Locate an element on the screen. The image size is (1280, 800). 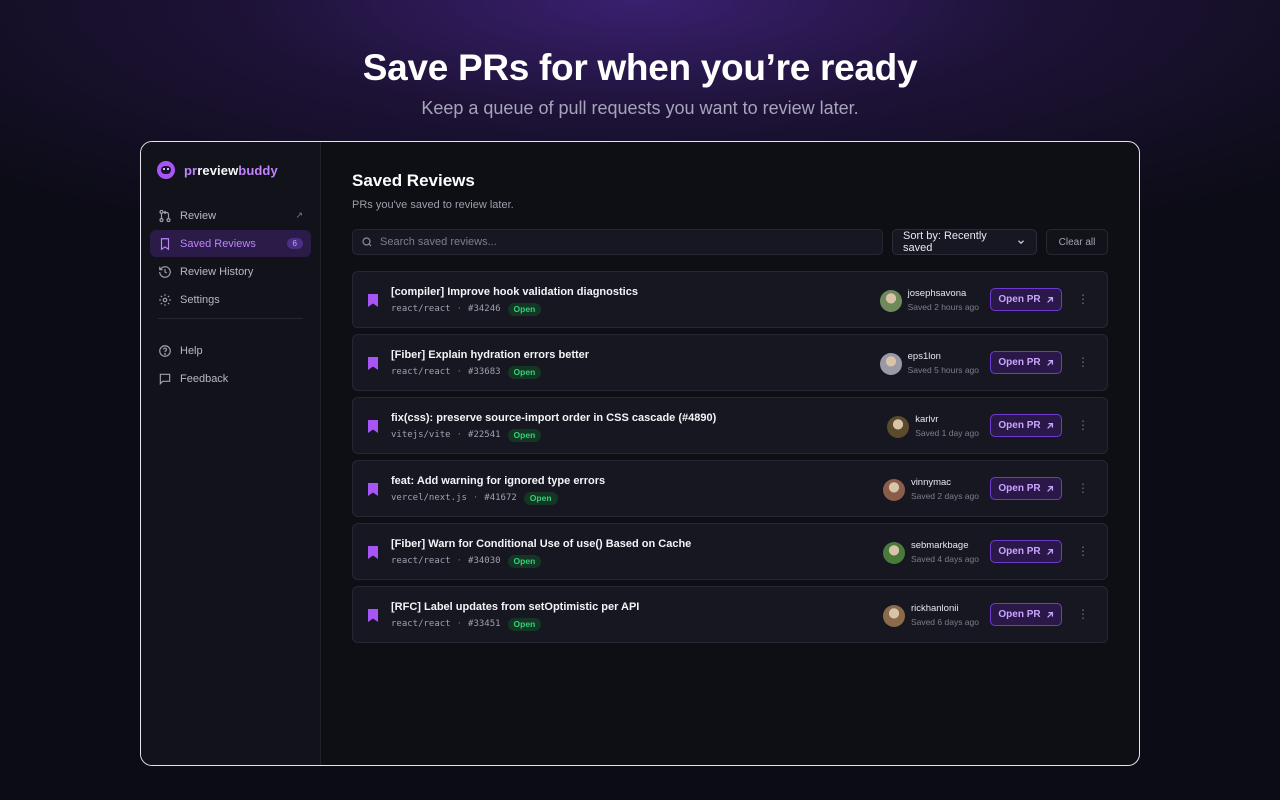
saved-time: Saved 1 day ago is located at coordinates (947, 433).